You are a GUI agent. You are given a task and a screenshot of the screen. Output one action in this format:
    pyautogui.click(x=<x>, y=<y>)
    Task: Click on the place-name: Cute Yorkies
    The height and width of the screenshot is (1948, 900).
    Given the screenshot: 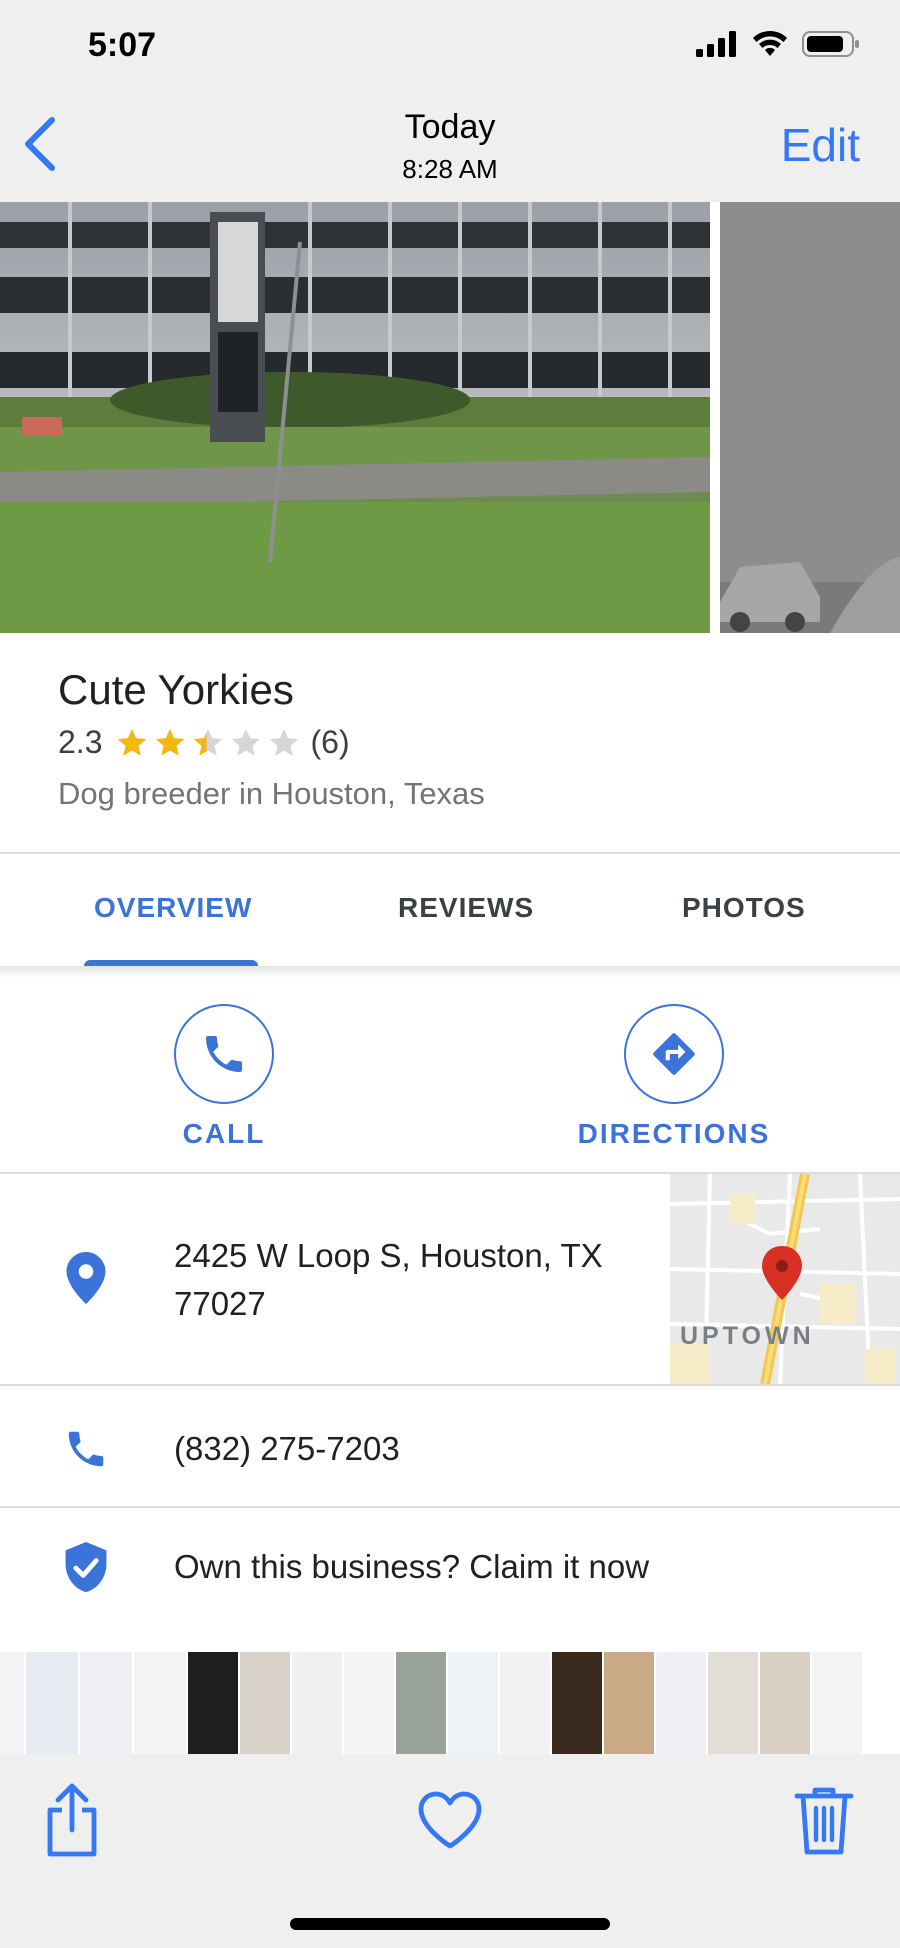 What is the action you would take?
    pyautogui.click(x=176, y=689)
    